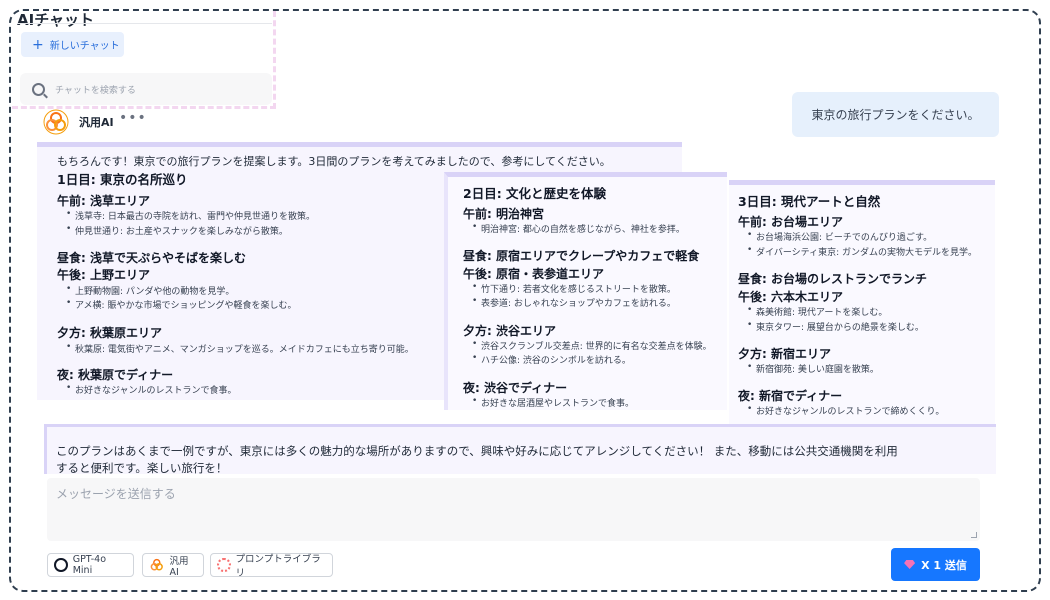 This screenshot has height=600, width=1050. I want to click on resize-handle-icon, so click(974, 535).